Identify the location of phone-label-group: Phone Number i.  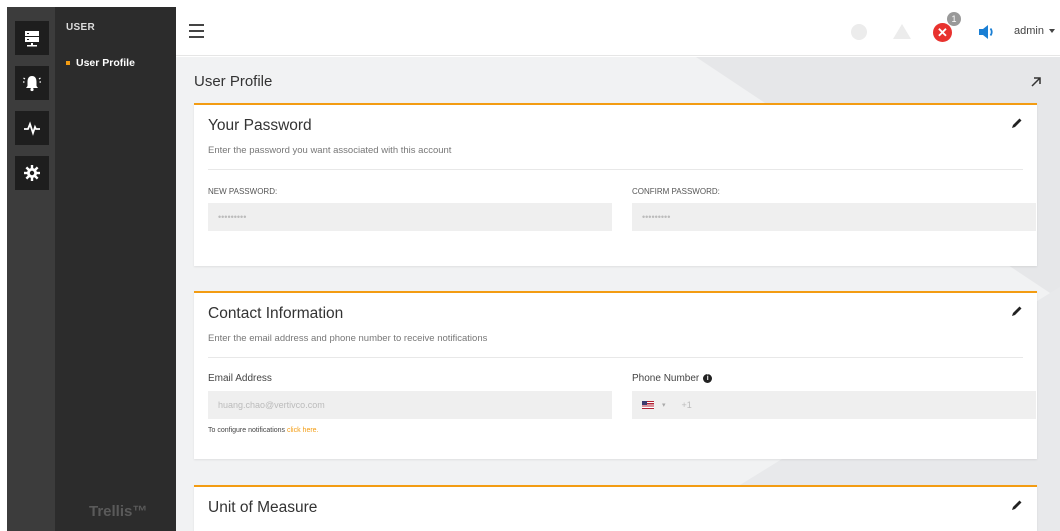
(672, 378).